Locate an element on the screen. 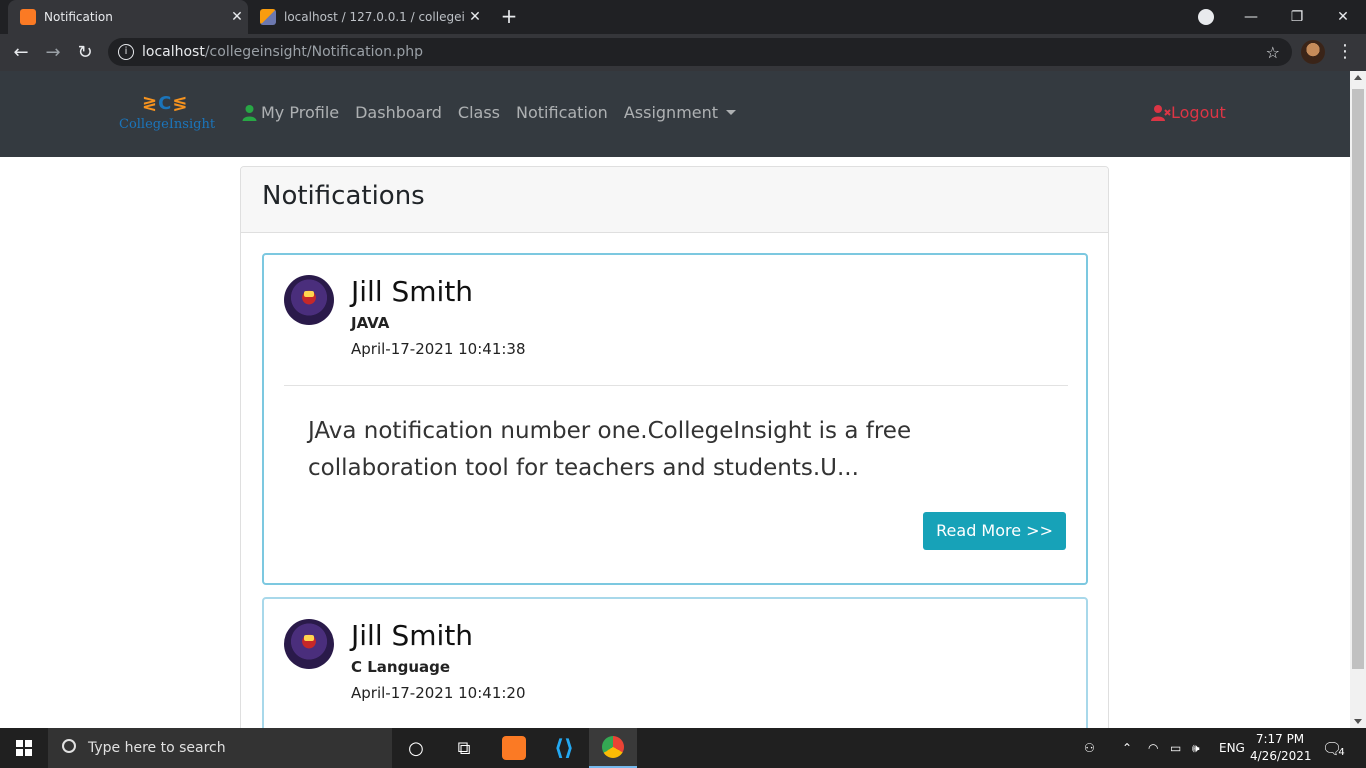  notification-count-badge: 4 is located at coordinates (1341, 752).